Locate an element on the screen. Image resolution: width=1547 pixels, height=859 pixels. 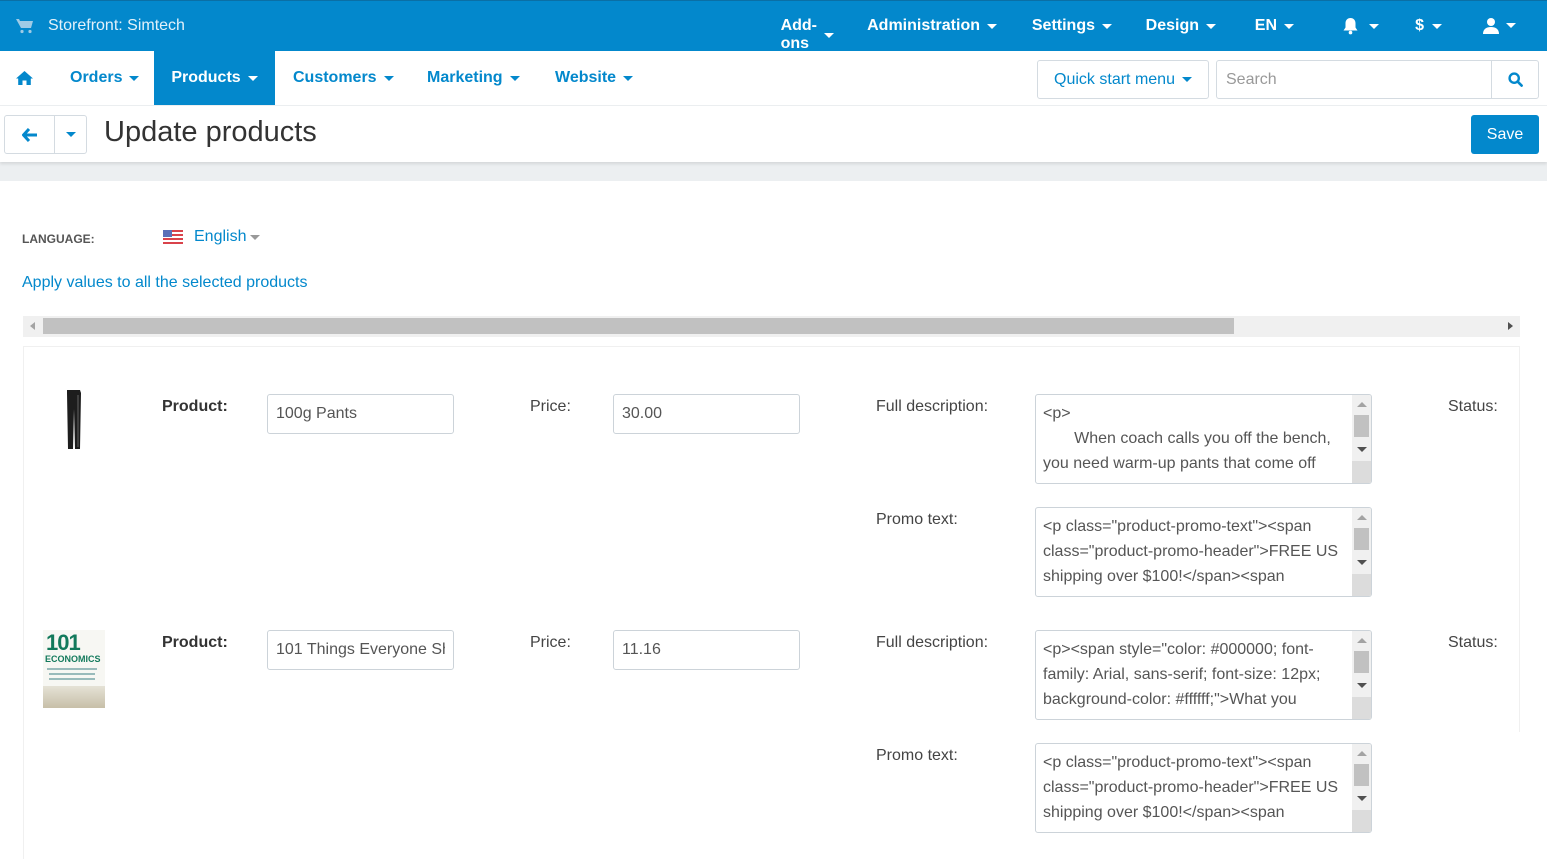
home-icon is located at coordinates (24, 78).